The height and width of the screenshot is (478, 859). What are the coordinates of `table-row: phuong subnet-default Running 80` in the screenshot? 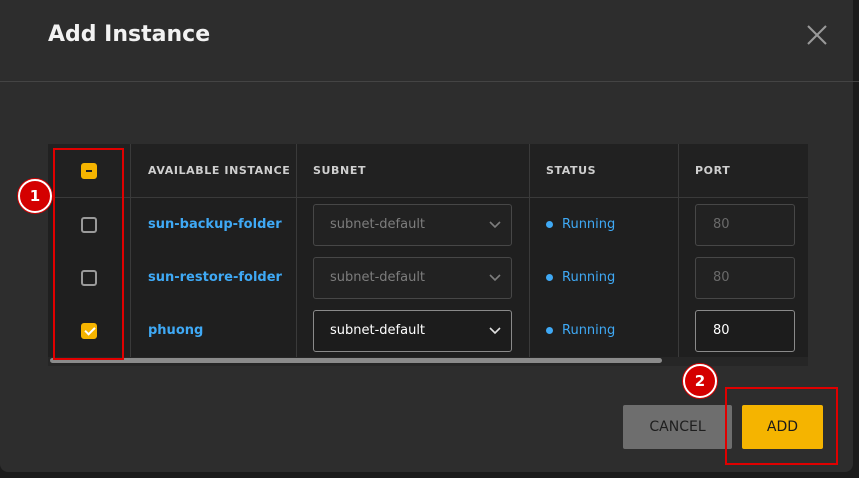 It's located at (428, 331).